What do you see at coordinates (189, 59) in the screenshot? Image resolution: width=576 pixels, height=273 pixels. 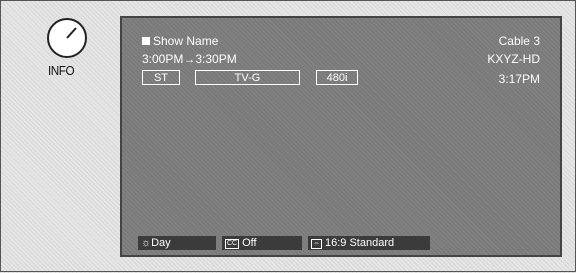 I see `time-range: 3:00PM→3:30PM` at bounding box center [189, 59].